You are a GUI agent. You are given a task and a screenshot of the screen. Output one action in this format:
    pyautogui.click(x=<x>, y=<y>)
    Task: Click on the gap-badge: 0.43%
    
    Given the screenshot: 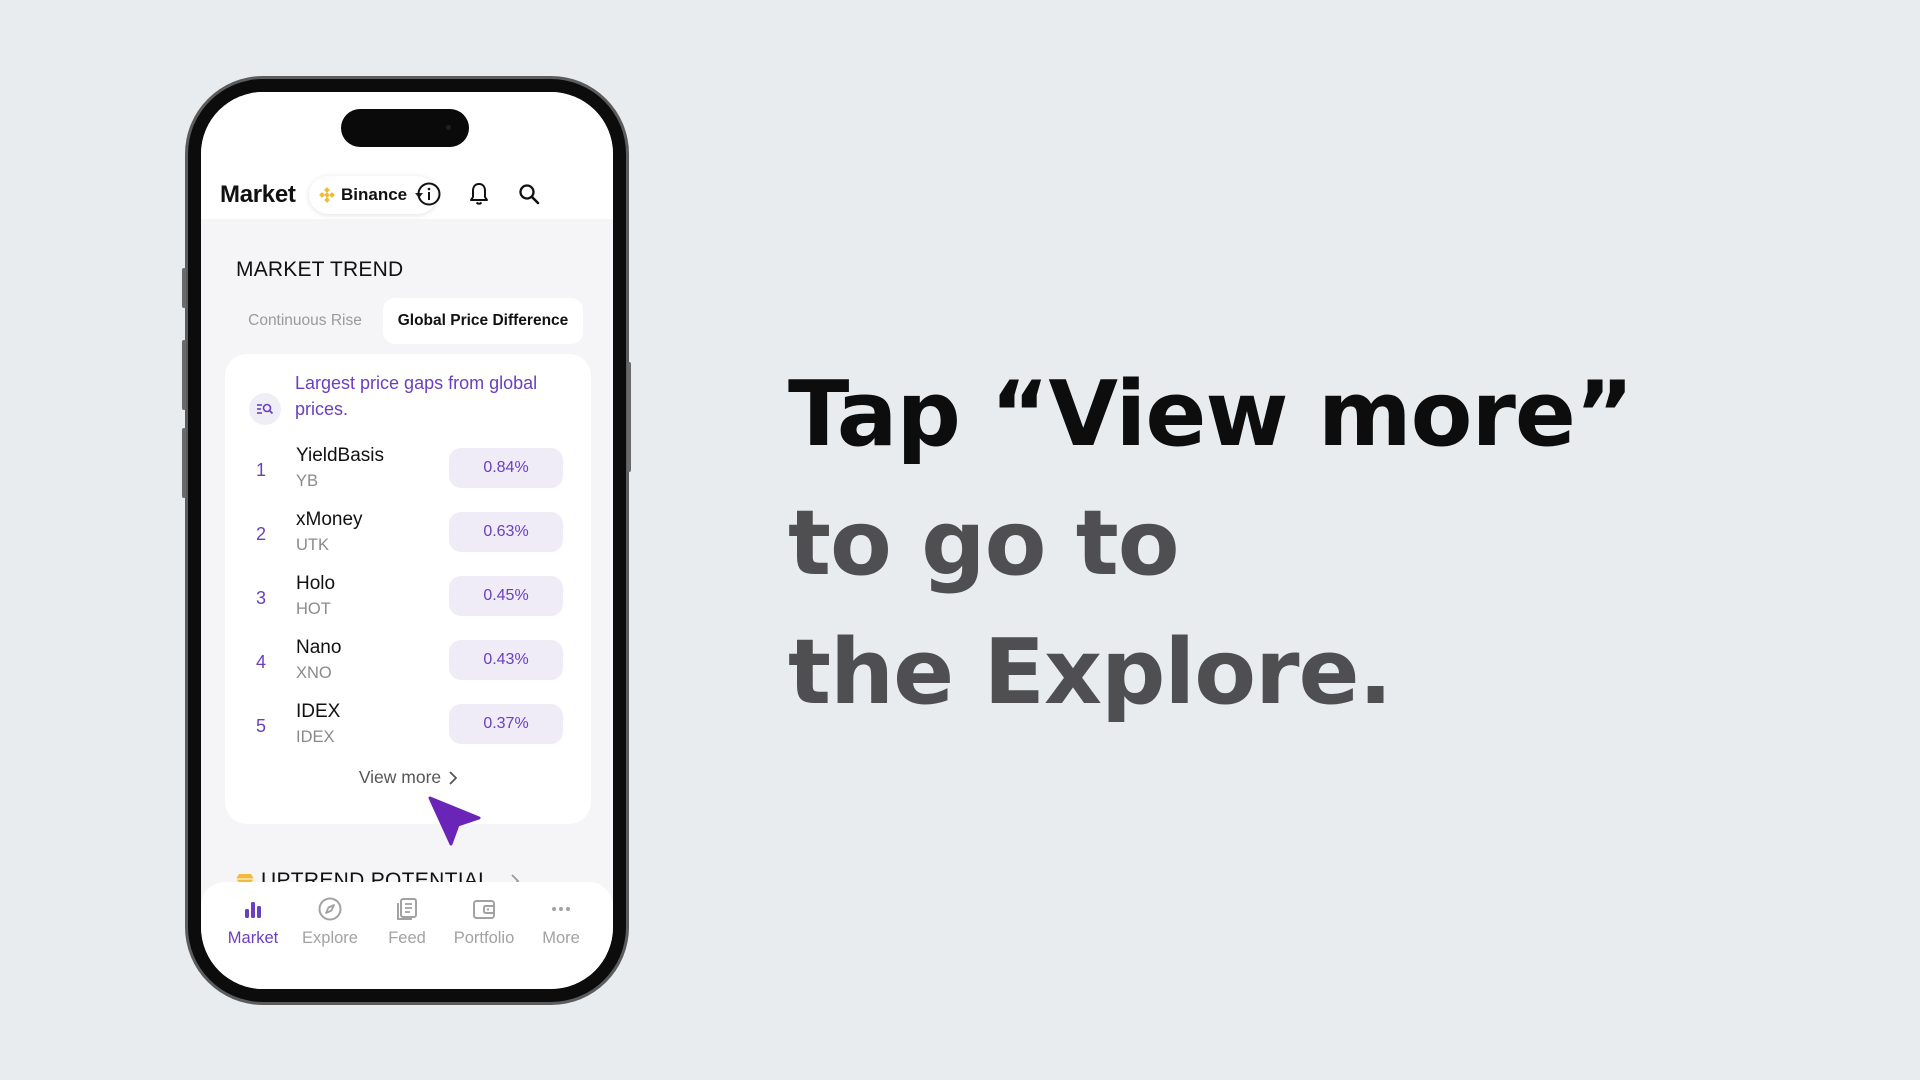 What is the action you would take?
    pyautogui.click(x=506, y=660)
    